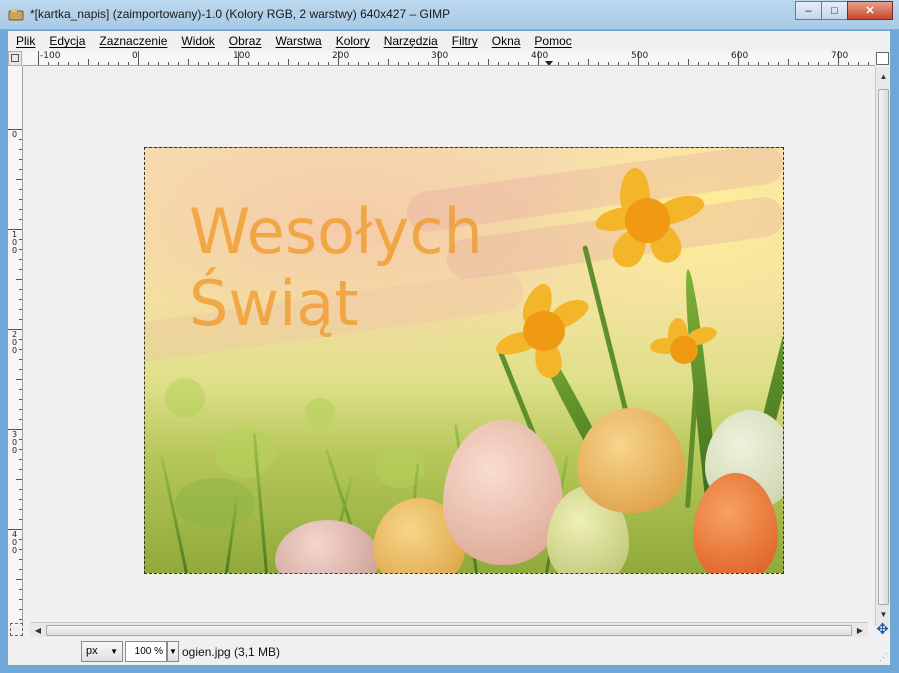 The width and height of the screenshot is (899, 673). I want to click on ruler-label: 3 0 0, so click(14, 442).